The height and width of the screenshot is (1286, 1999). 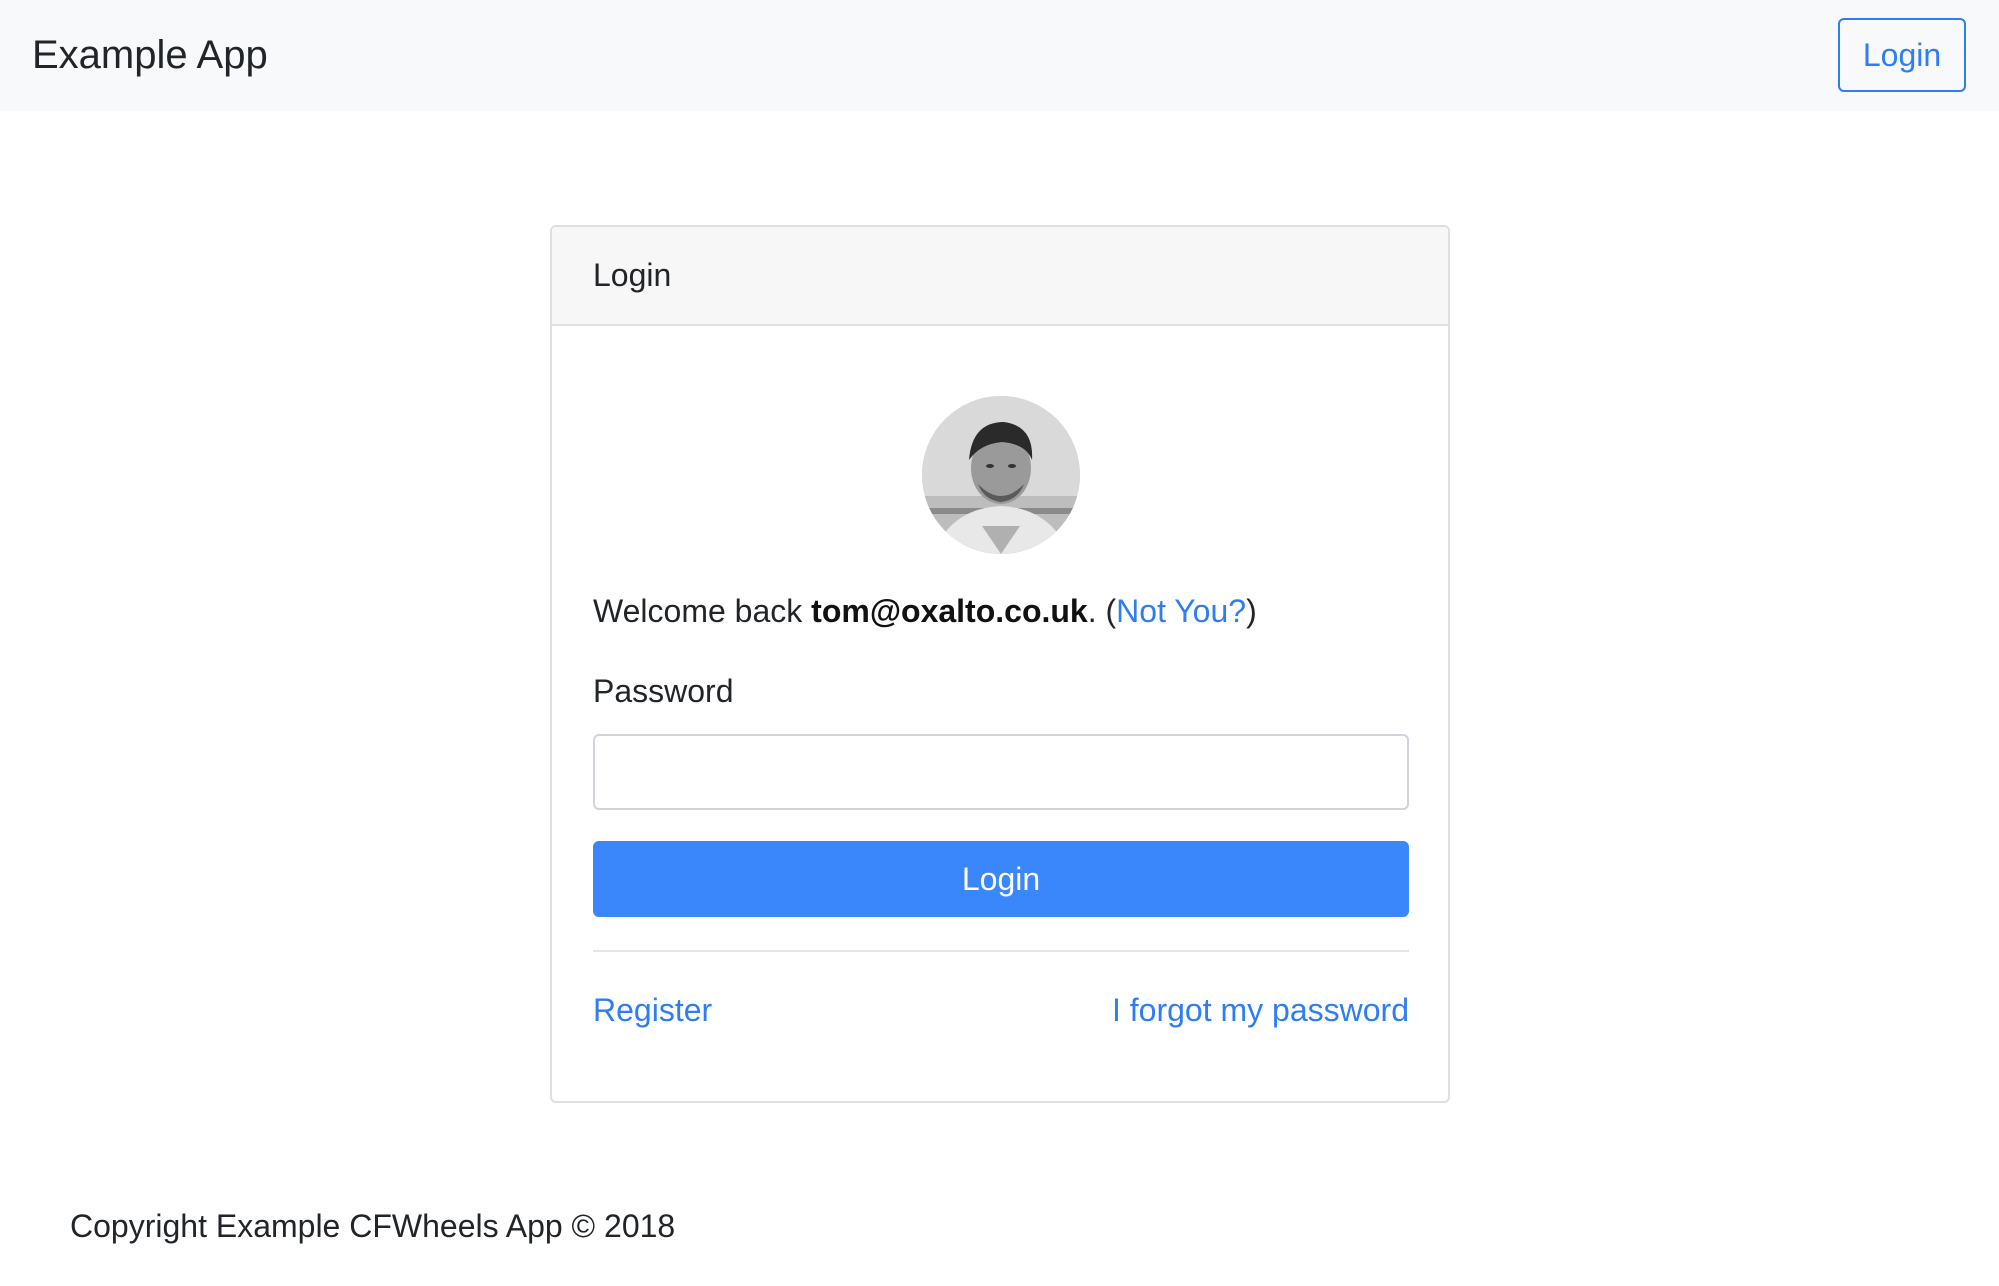 I want to click on password-label: Password, so click(x=663, y=691).